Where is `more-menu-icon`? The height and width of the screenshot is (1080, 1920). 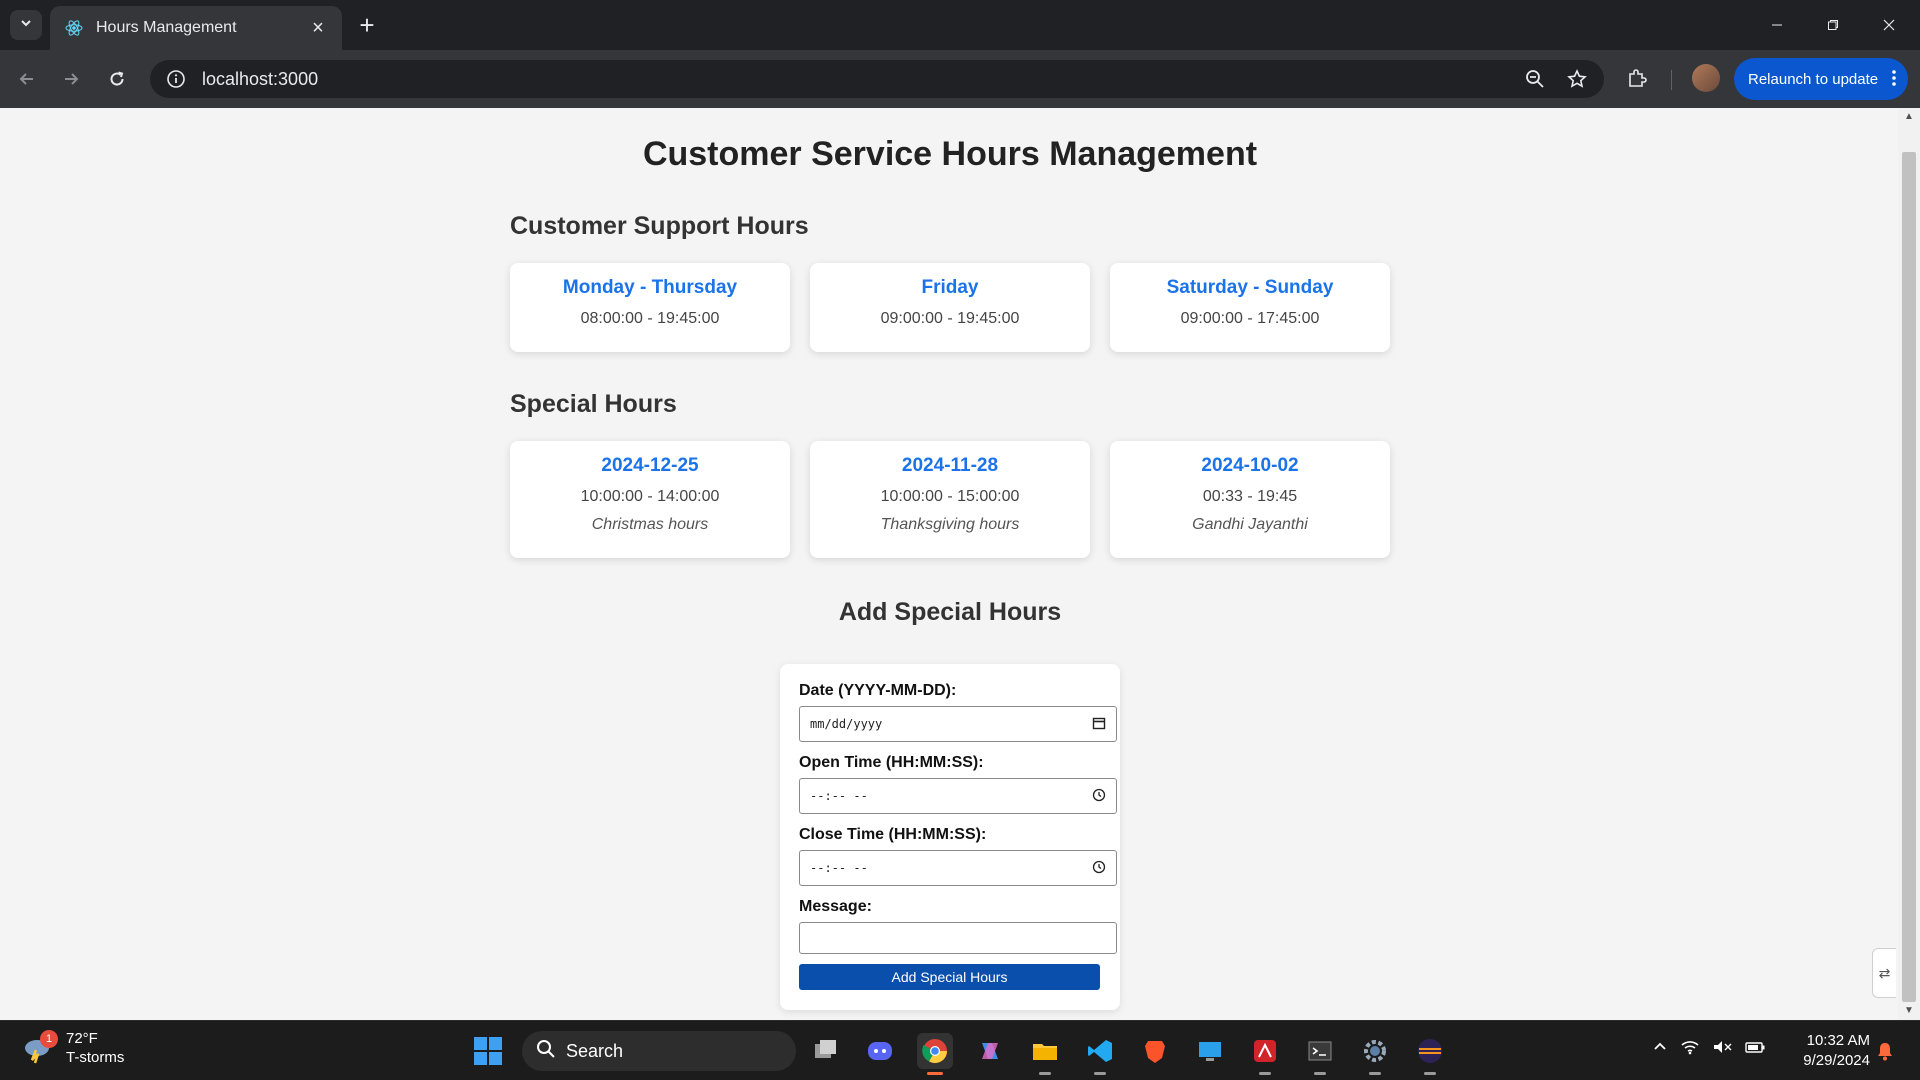
more-menu-icon is located at coordinates (1894, 80).